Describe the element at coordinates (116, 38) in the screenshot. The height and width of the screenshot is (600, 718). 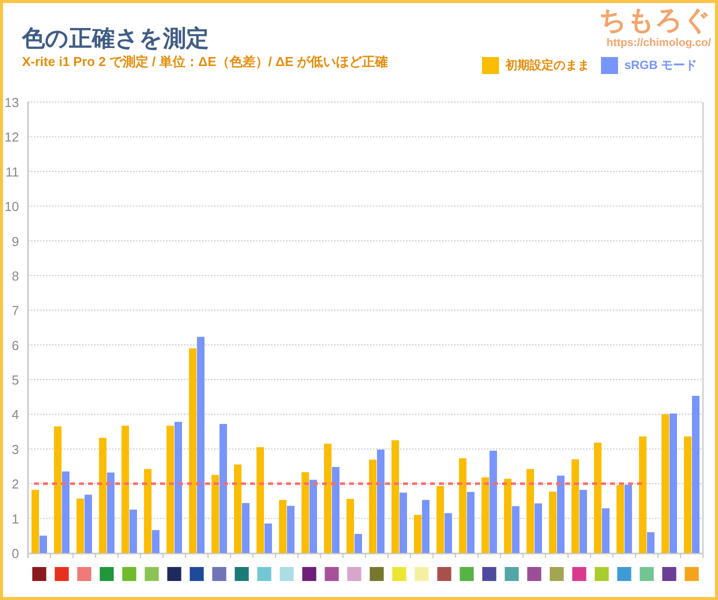
I see `chart-title: 色の正確さを測定` at that location.